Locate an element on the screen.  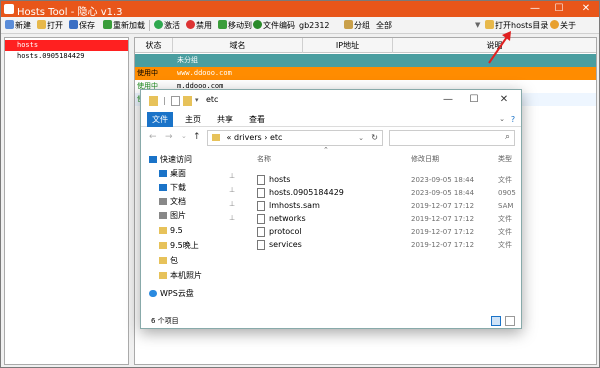
nav-downloads: 下载 is located at coordinates (172, 188).